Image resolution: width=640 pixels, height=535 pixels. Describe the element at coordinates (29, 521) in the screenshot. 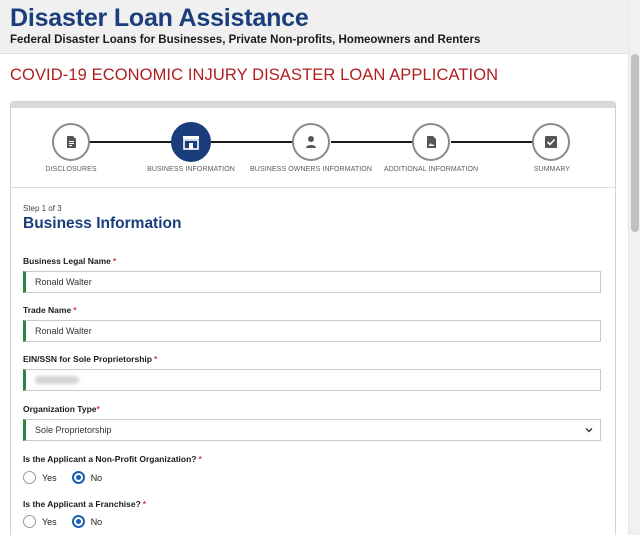

I see `franchise-yes-radio` at that location.